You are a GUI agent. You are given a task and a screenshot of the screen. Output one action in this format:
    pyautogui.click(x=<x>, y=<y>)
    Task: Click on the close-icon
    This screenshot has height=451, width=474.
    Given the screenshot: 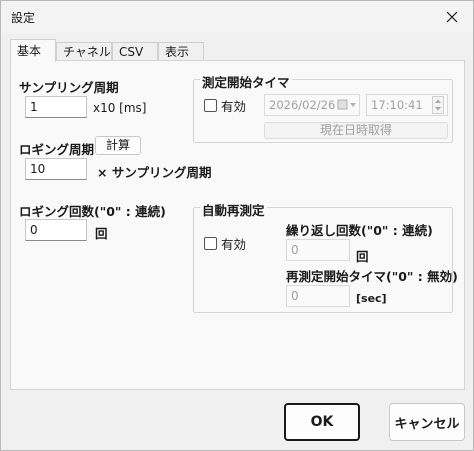 What is the action you would take?
    pyautogui.click(x=452, y=17)
    